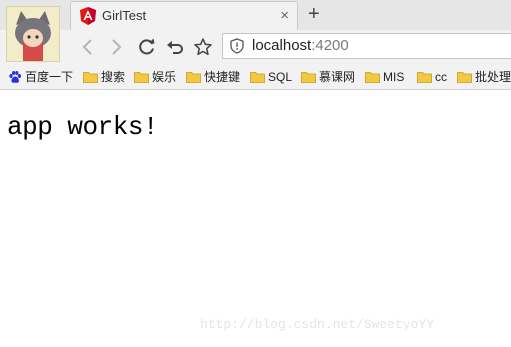 The height and width of the screenshot is (347, 511). I want to click on bookmark-label: MIS, so click(394, 76).